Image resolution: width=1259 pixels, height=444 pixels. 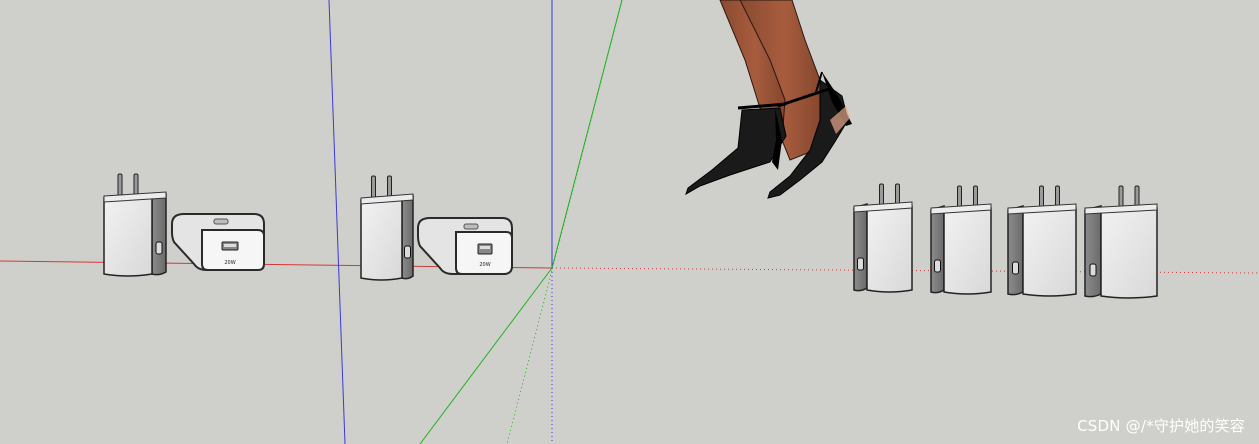 What do you see at coordinates (465, 246) in the screenshot?
I see `charger-lying-2: 20W` at bounding box center [465, 246].